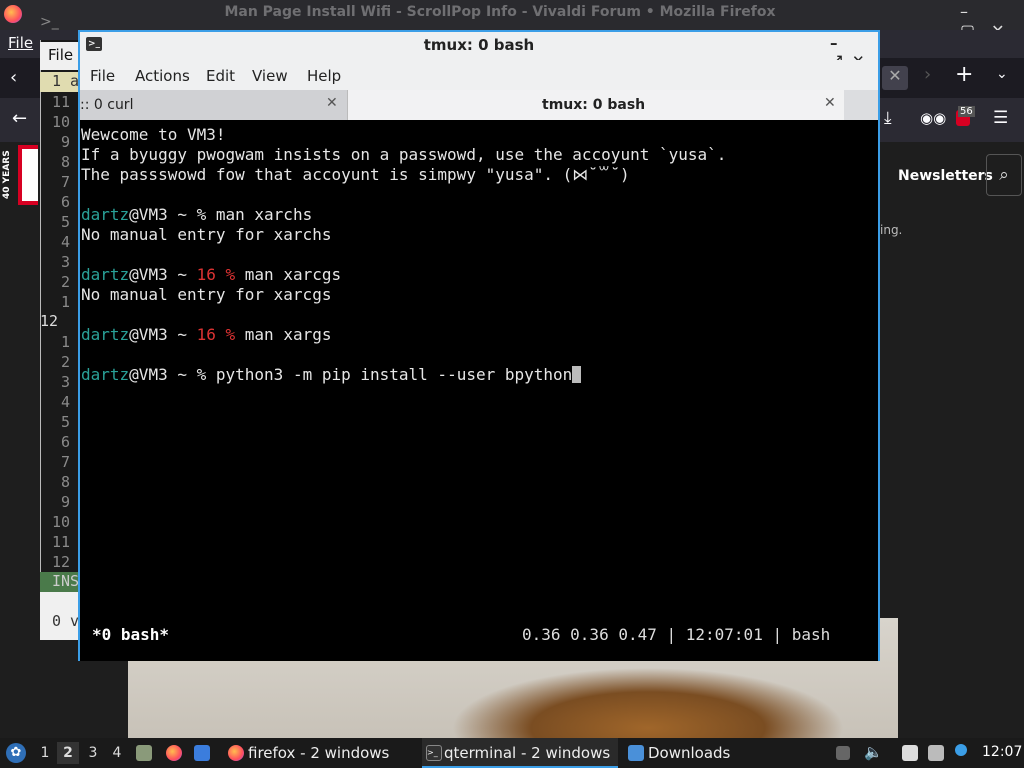 The image size is (1024, 768). Describe the element at coordinates (45, 753) in the screenshot. I see `workspace-1: 1` at that location.